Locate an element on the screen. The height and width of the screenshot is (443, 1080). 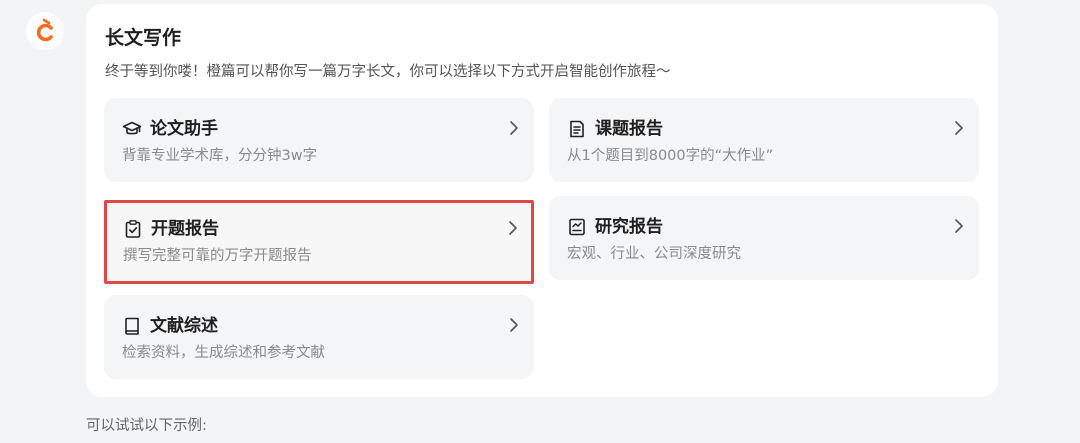
chart-document-icon is located at coordinates (577, 227).